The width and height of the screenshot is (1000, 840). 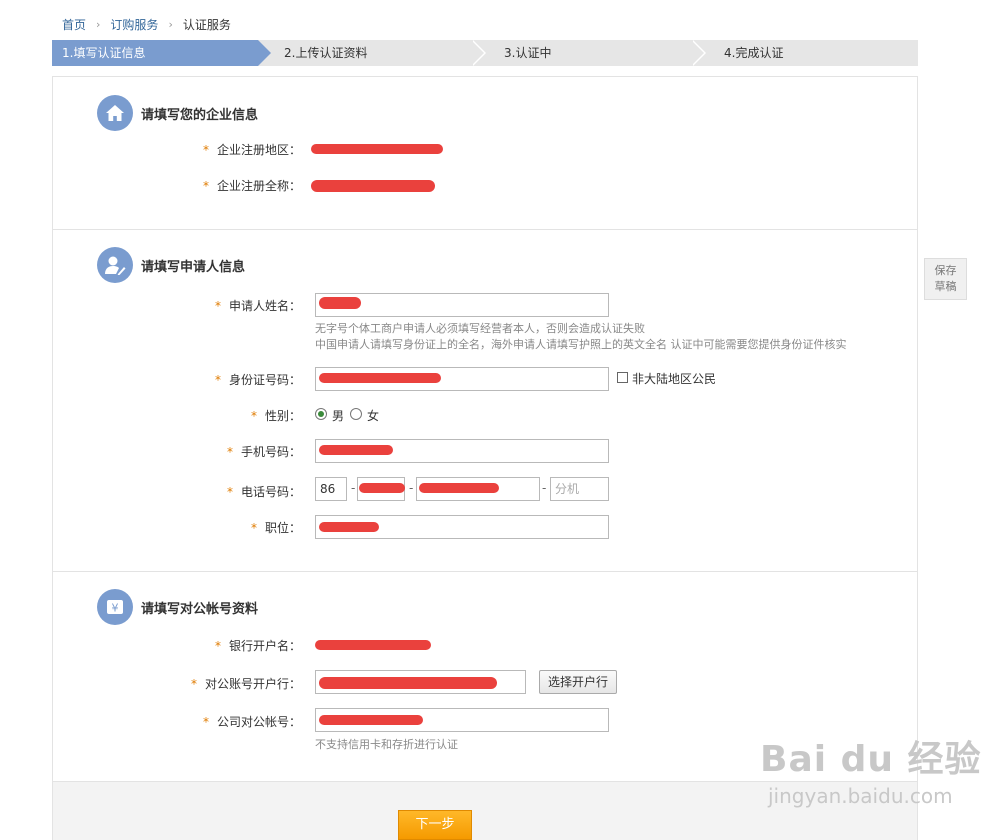 What do you see at coordinates (356, 414) in the screenshot?
I see `gender-female-radio` at bounding box center [356, 414].